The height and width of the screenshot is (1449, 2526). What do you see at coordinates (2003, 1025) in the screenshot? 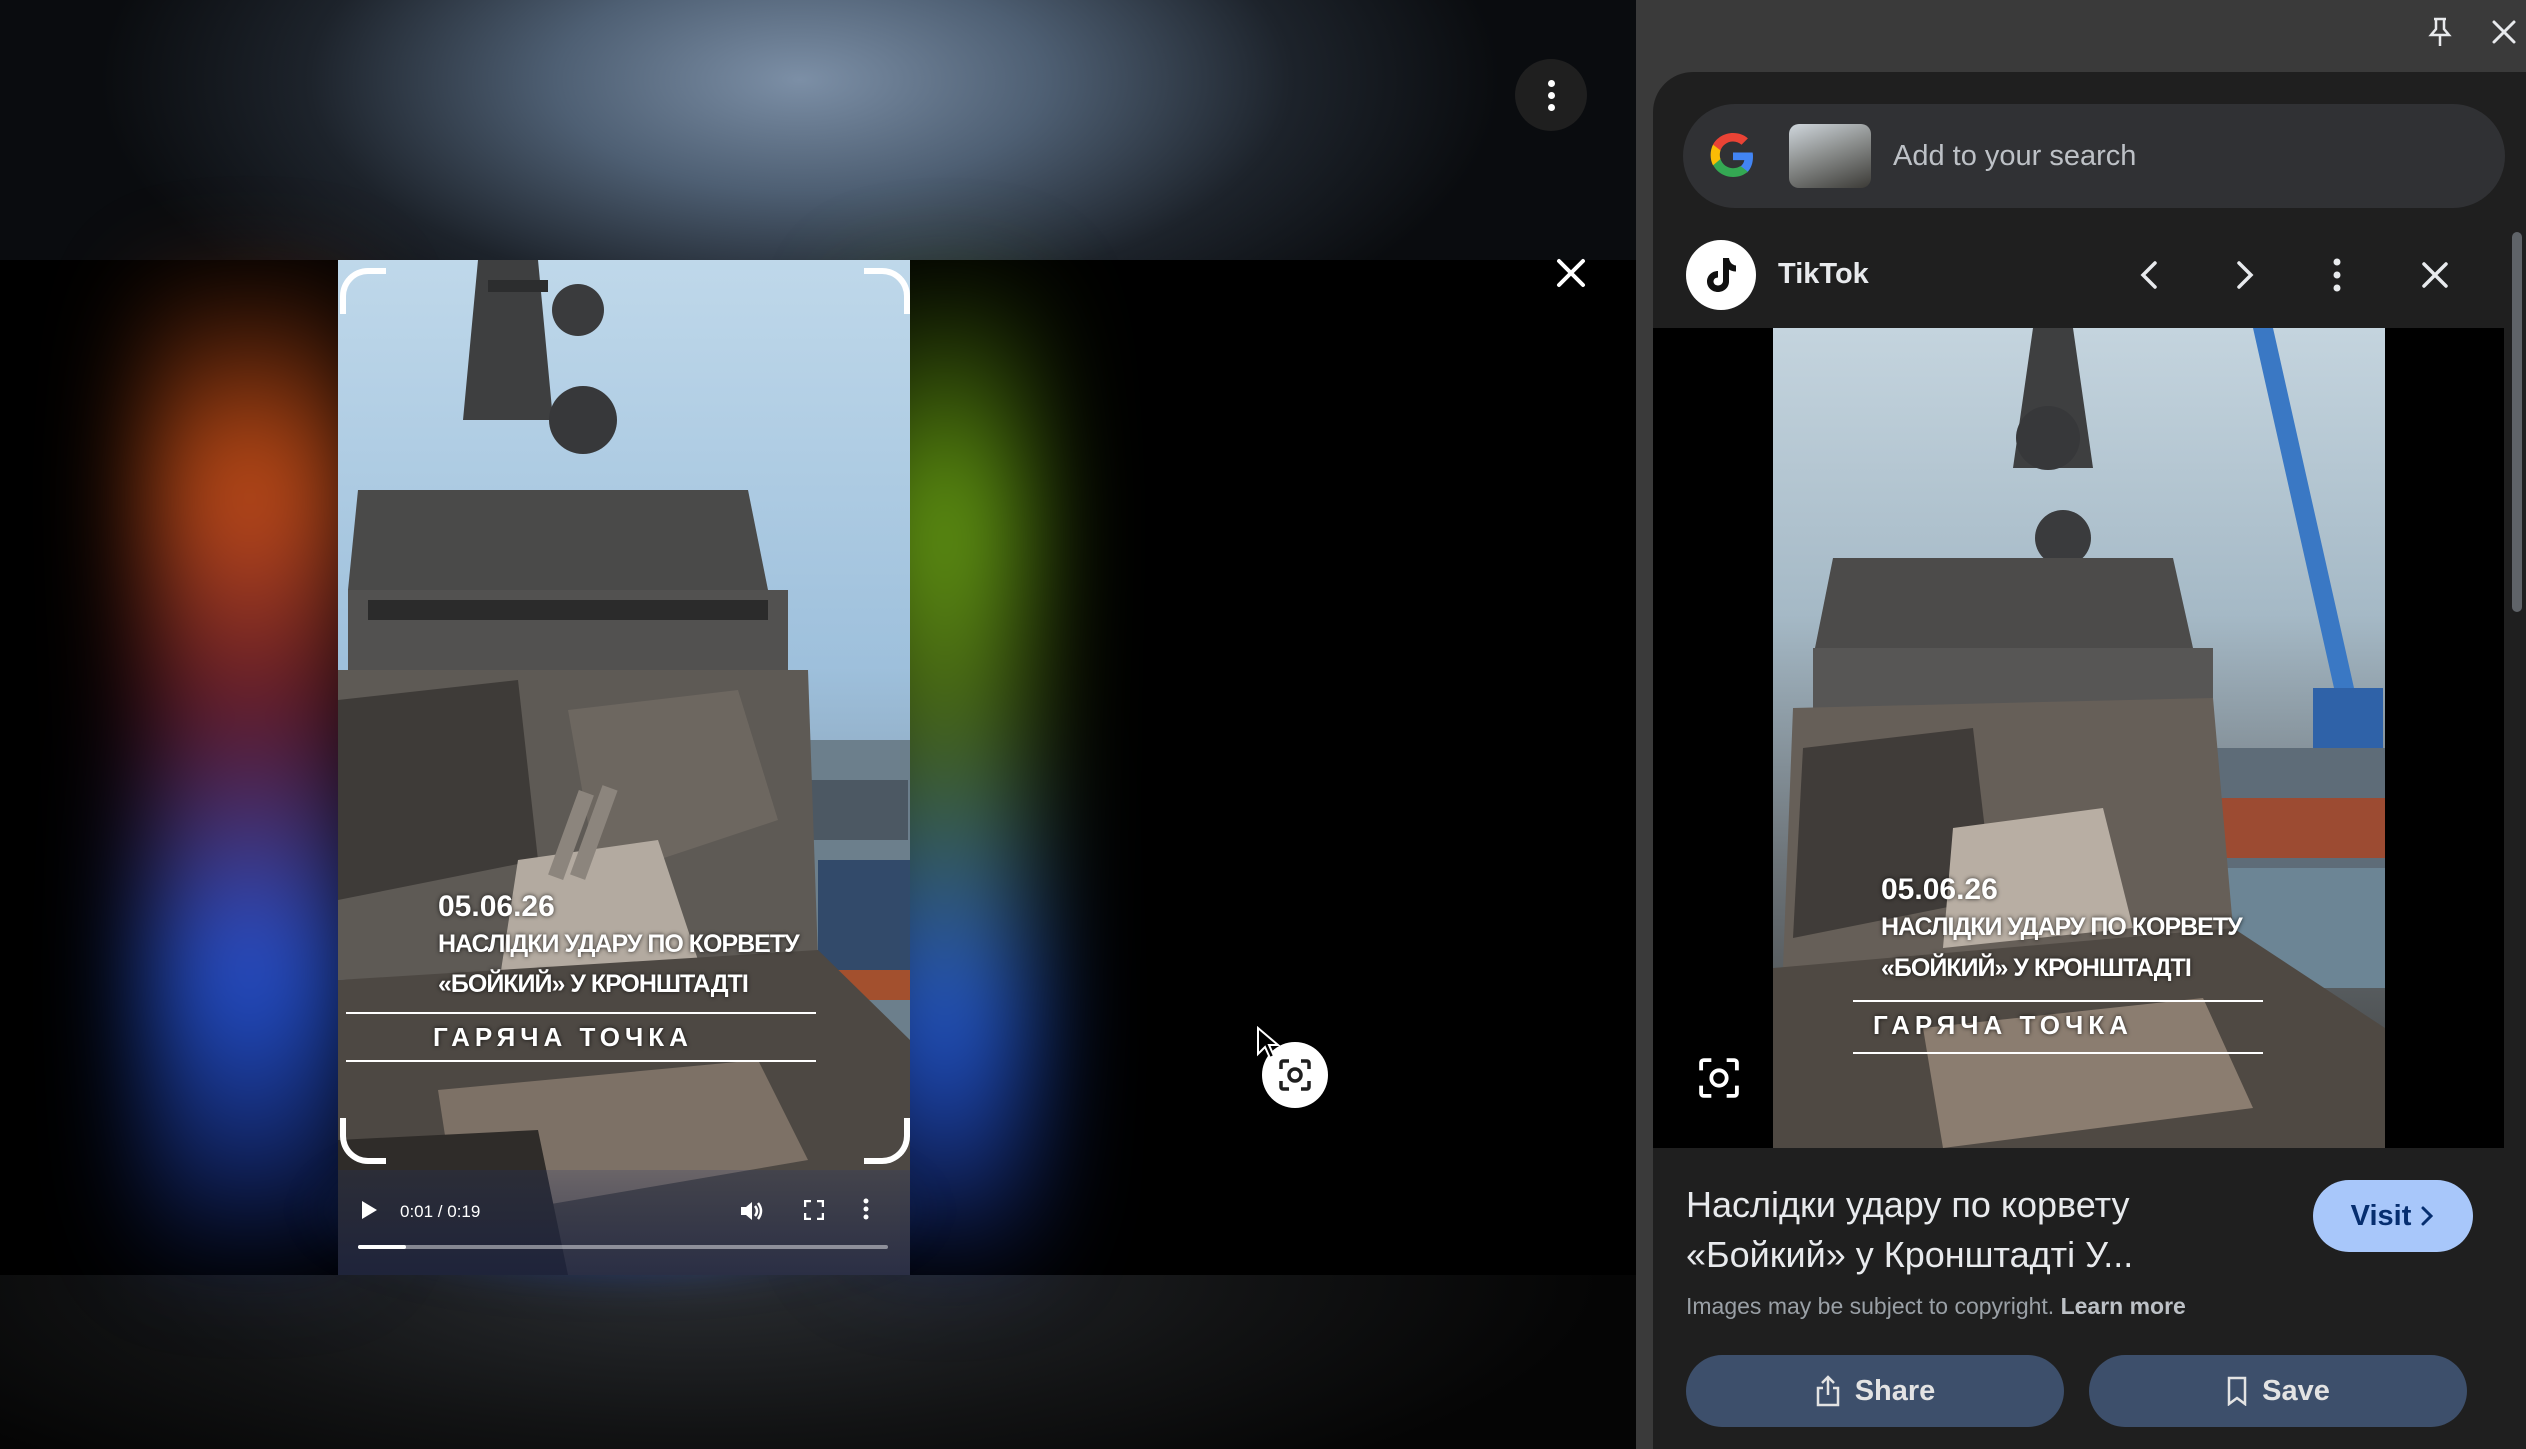
I see `preview-brand-overlay: ГАРЯЧА ТОЧКА` at bounding box center [2003, 1025].